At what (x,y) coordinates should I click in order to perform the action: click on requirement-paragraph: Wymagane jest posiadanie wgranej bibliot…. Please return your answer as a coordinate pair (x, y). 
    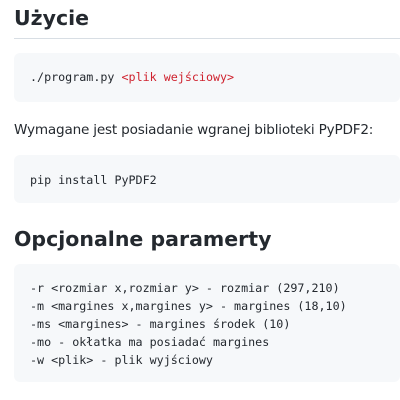
    Looking at the image, I should click on (194, 130).